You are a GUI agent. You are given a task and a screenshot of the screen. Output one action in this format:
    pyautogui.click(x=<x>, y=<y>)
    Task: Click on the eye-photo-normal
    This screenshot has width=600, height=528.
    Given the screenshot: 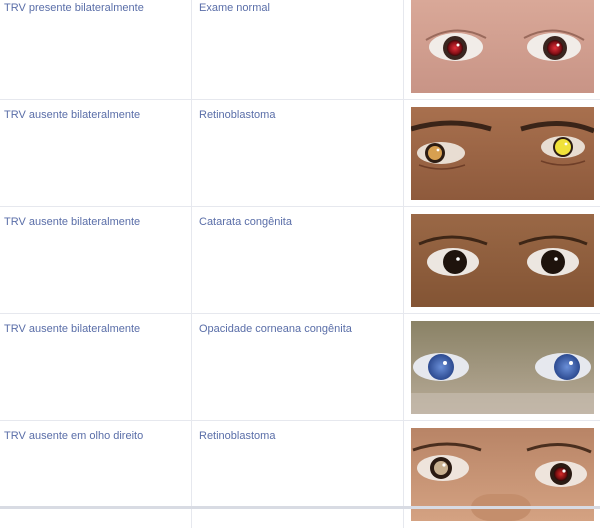 What is the action you would take?
    pyautogui.click(x=502, y=46)
    